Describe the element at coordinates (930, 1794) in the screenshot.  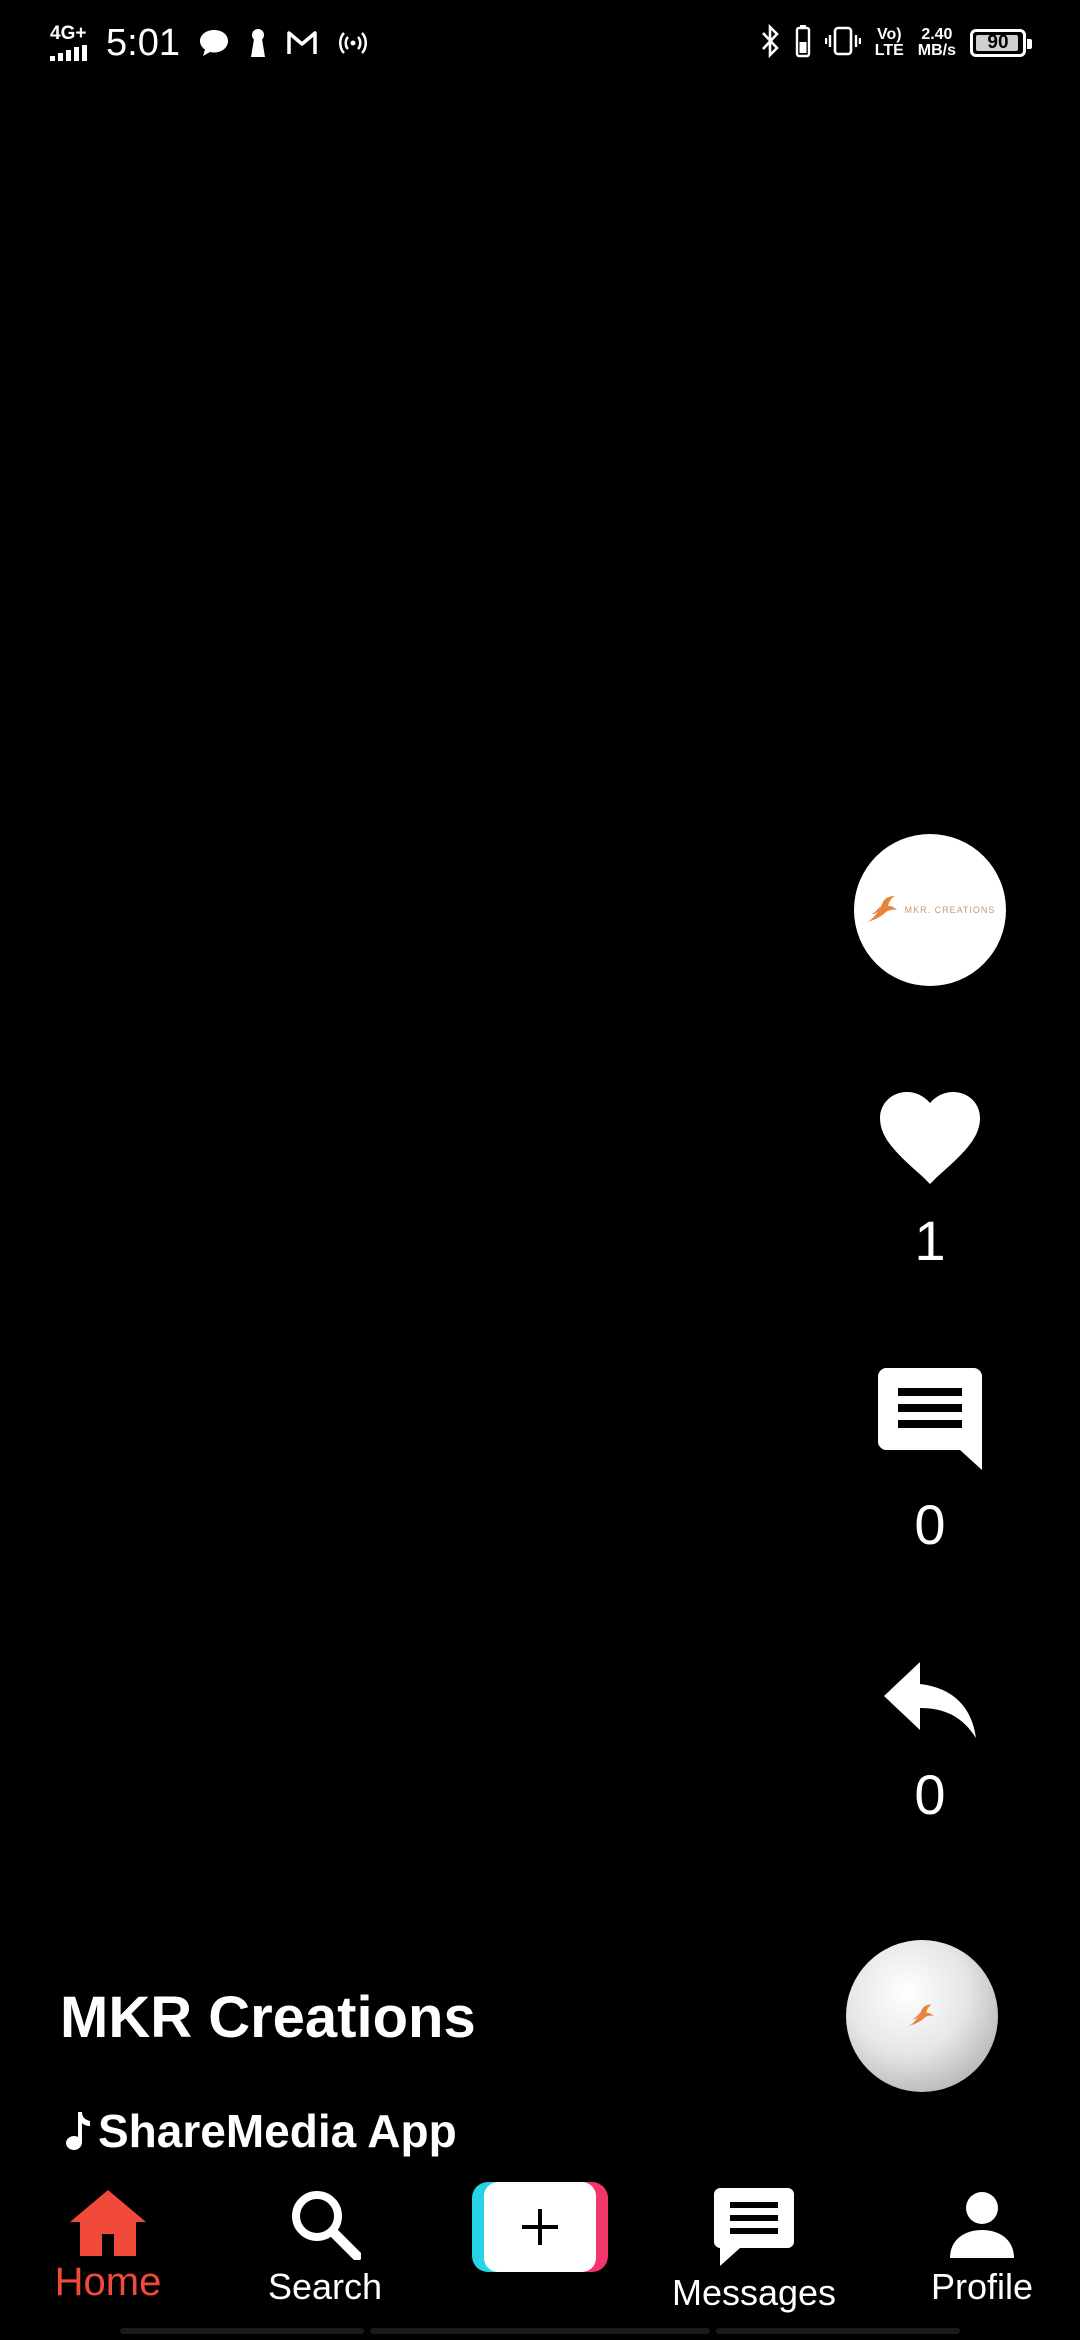
I see `share-count: 0` at that location.